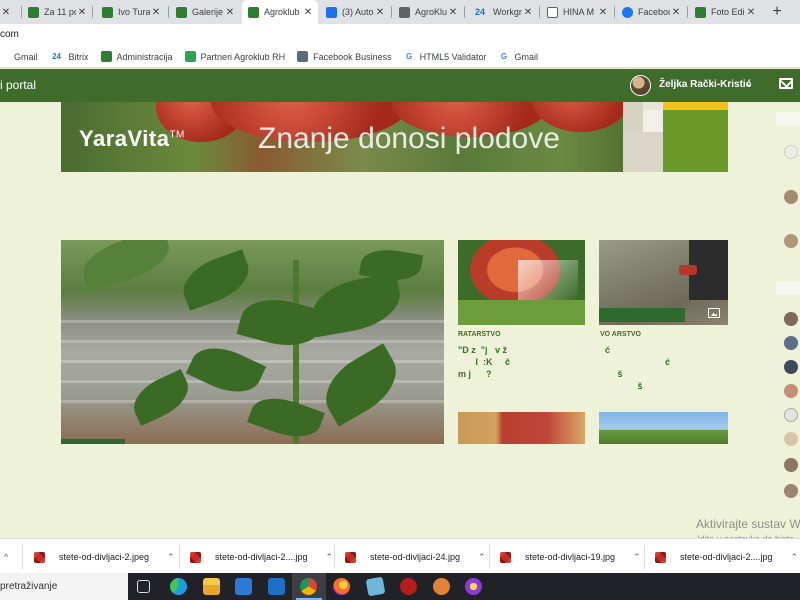 The width and height of the screenshot is (800, 600). What do you see at coordinates (635, 368) in the screenshot?
I see `article-title: ć ć š š` at bounding box center [635, 368].